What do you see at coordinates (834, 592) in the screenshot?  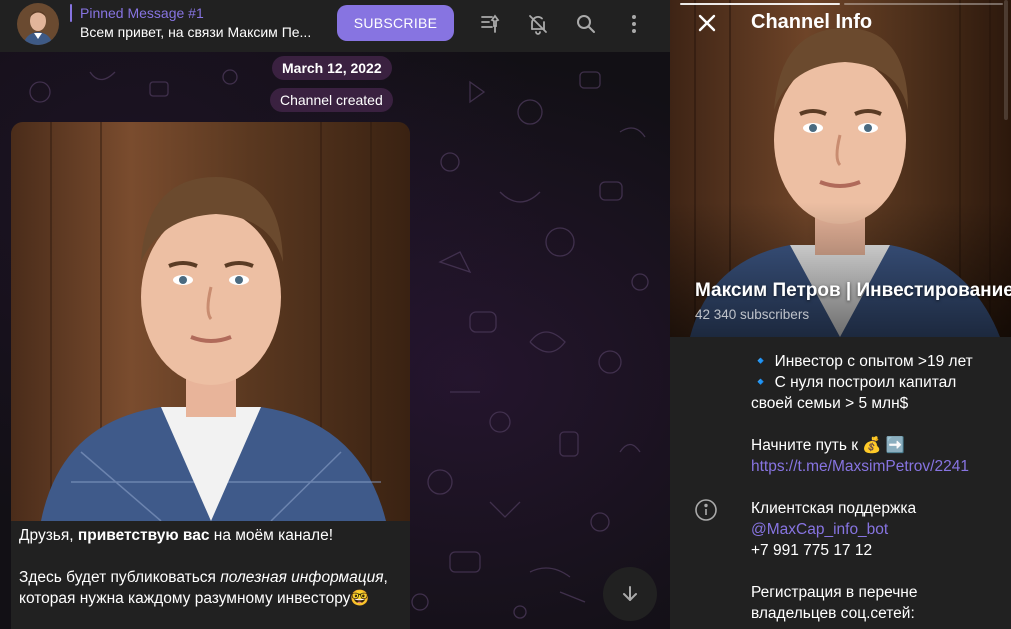 I see `registration-line: Регистрация в перечне` at bounding box center [834, 592].